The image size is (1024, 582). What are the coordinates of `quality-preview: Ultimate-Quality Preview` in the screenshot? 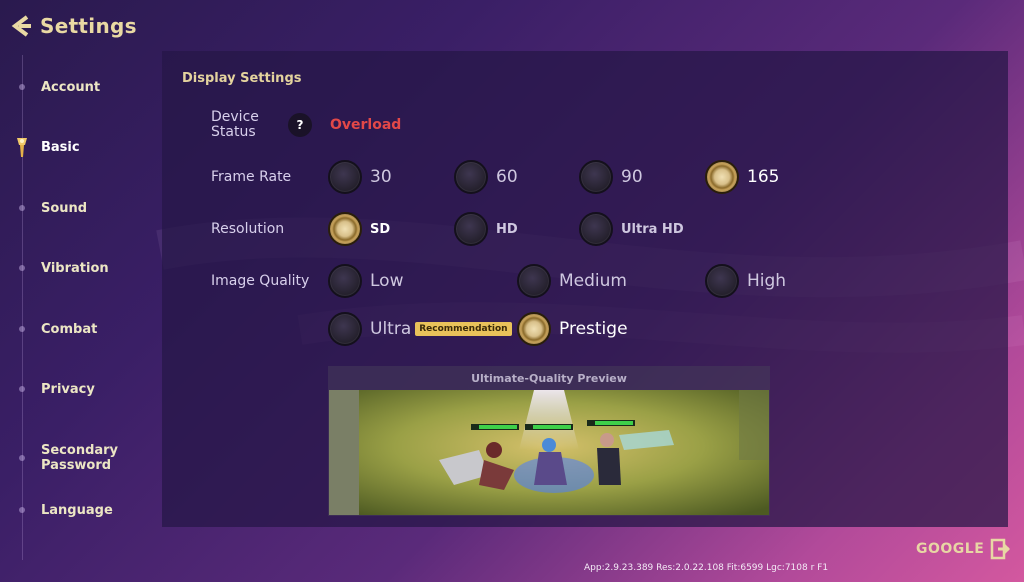 It's located at (549, 441).